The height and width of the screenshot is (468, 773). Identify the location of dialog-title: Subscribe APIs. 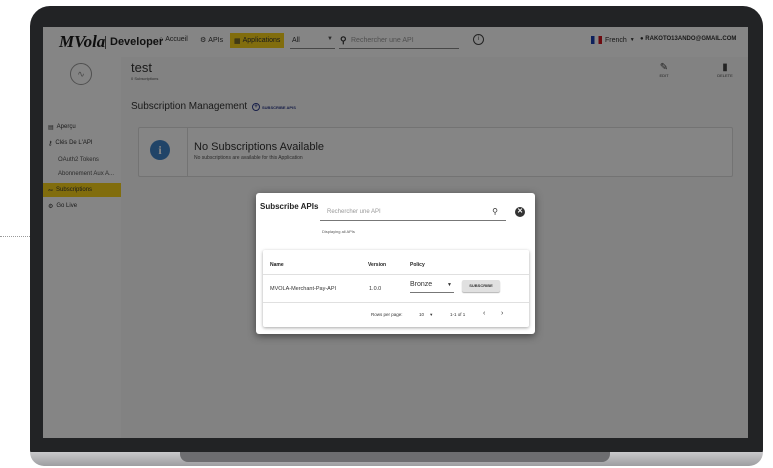
(289, 206).